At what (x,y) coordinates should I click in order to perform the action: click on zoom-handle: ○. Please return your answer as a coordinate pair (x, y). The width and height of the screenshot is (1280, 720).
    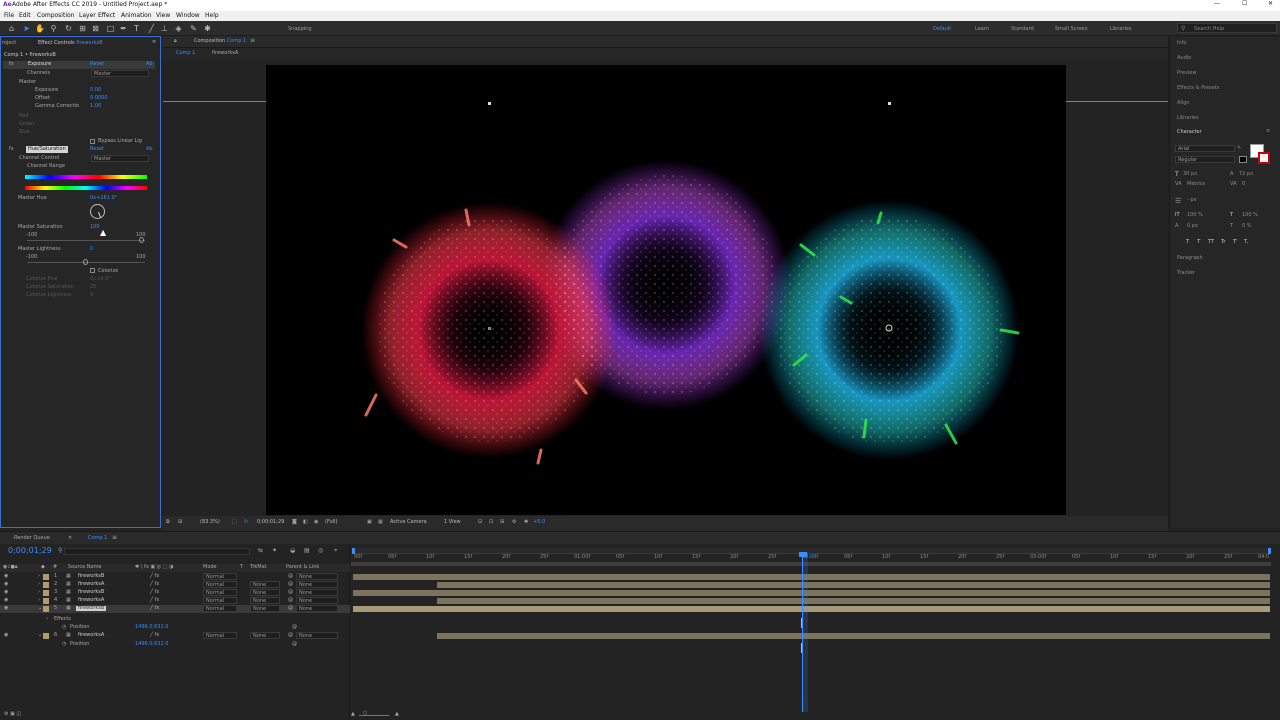
    Looking at the image, I should click on (365, 713).